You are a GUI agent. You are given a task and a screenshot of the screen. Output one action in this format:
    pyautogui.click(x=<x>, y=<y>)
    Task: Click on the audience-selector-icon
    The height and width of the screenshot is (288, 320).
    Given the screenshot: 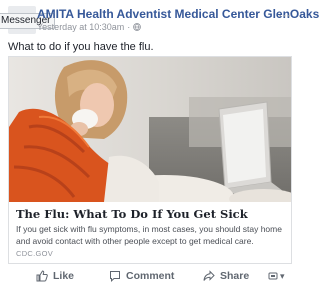 What is the action you would take?
    pyautogui.click(x=273, y=276)
    